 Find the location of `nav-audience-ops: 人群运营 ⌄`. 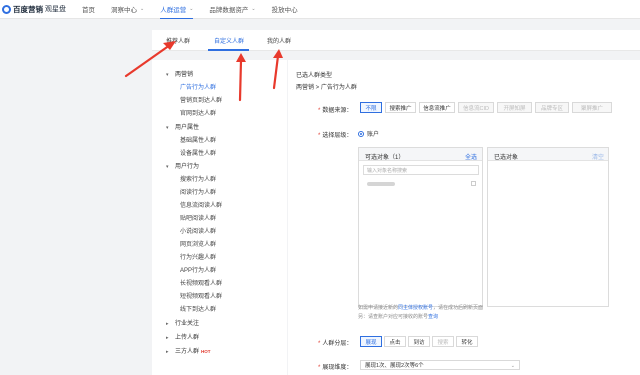

nav-audience-ops: 人群运营 ⌄ is located at coordinates (177, 9).